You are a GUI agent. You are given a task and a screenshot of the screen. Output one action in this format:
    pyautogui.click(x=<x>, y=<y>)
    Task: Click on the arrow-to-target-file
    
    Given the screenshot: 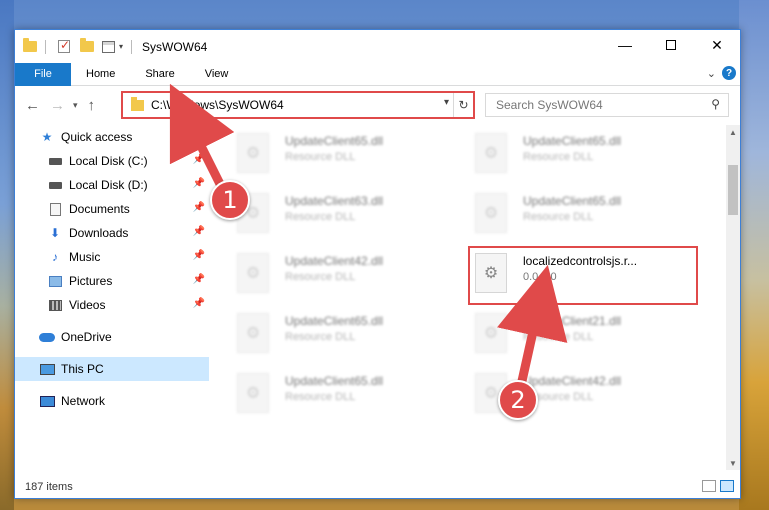 What is the action you would take?
    pyautogui.click(x=532, y=329)
    